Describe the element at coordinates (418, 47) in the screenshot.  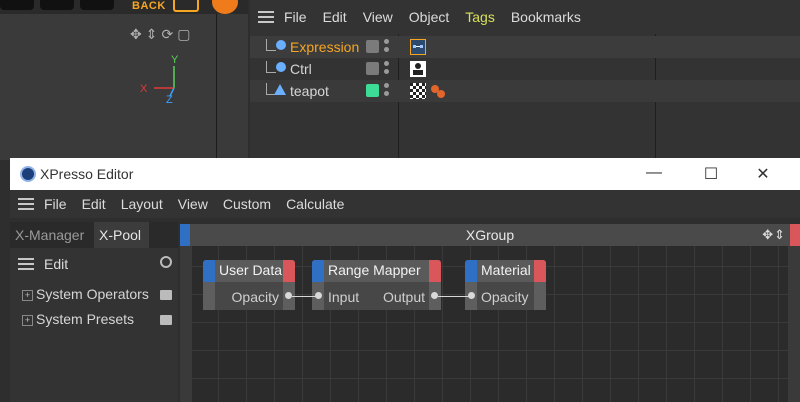
I see `xpresso-tag-icon` at that location.